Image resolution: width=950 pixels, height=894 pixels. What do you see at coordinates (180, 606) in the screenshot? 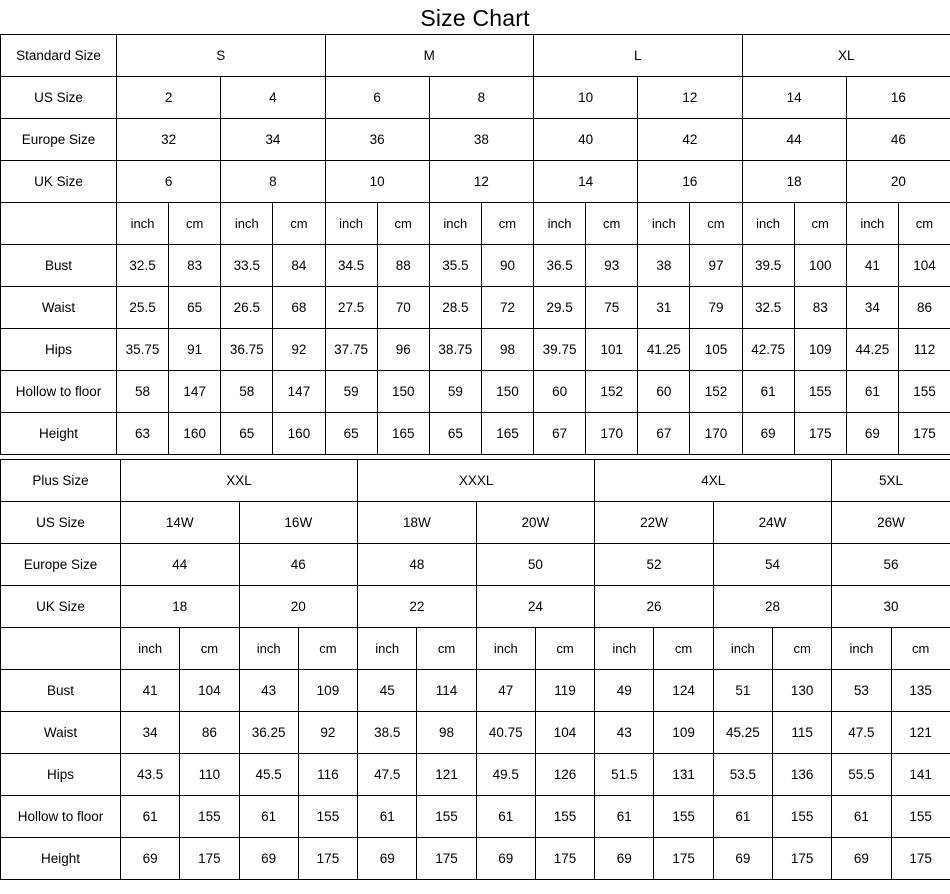
I see `uk-size-value: 18` at bounding box center [180, 606].